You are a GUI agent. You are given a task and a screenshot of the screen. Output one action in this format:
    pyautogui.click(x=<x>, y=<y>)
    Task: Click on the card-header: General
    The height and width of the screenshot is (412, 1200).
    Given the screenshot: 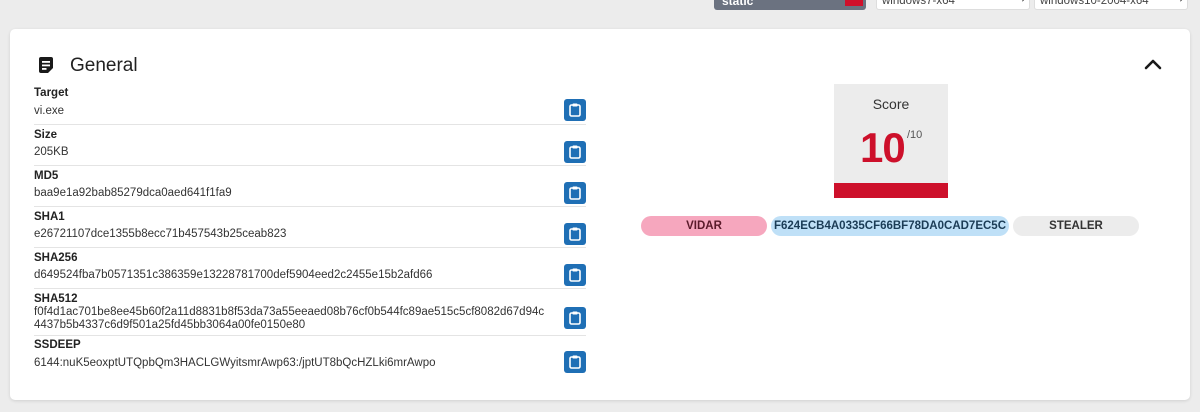 What is the action you would take?
    pyautogui.click(x=87, y=66)
    